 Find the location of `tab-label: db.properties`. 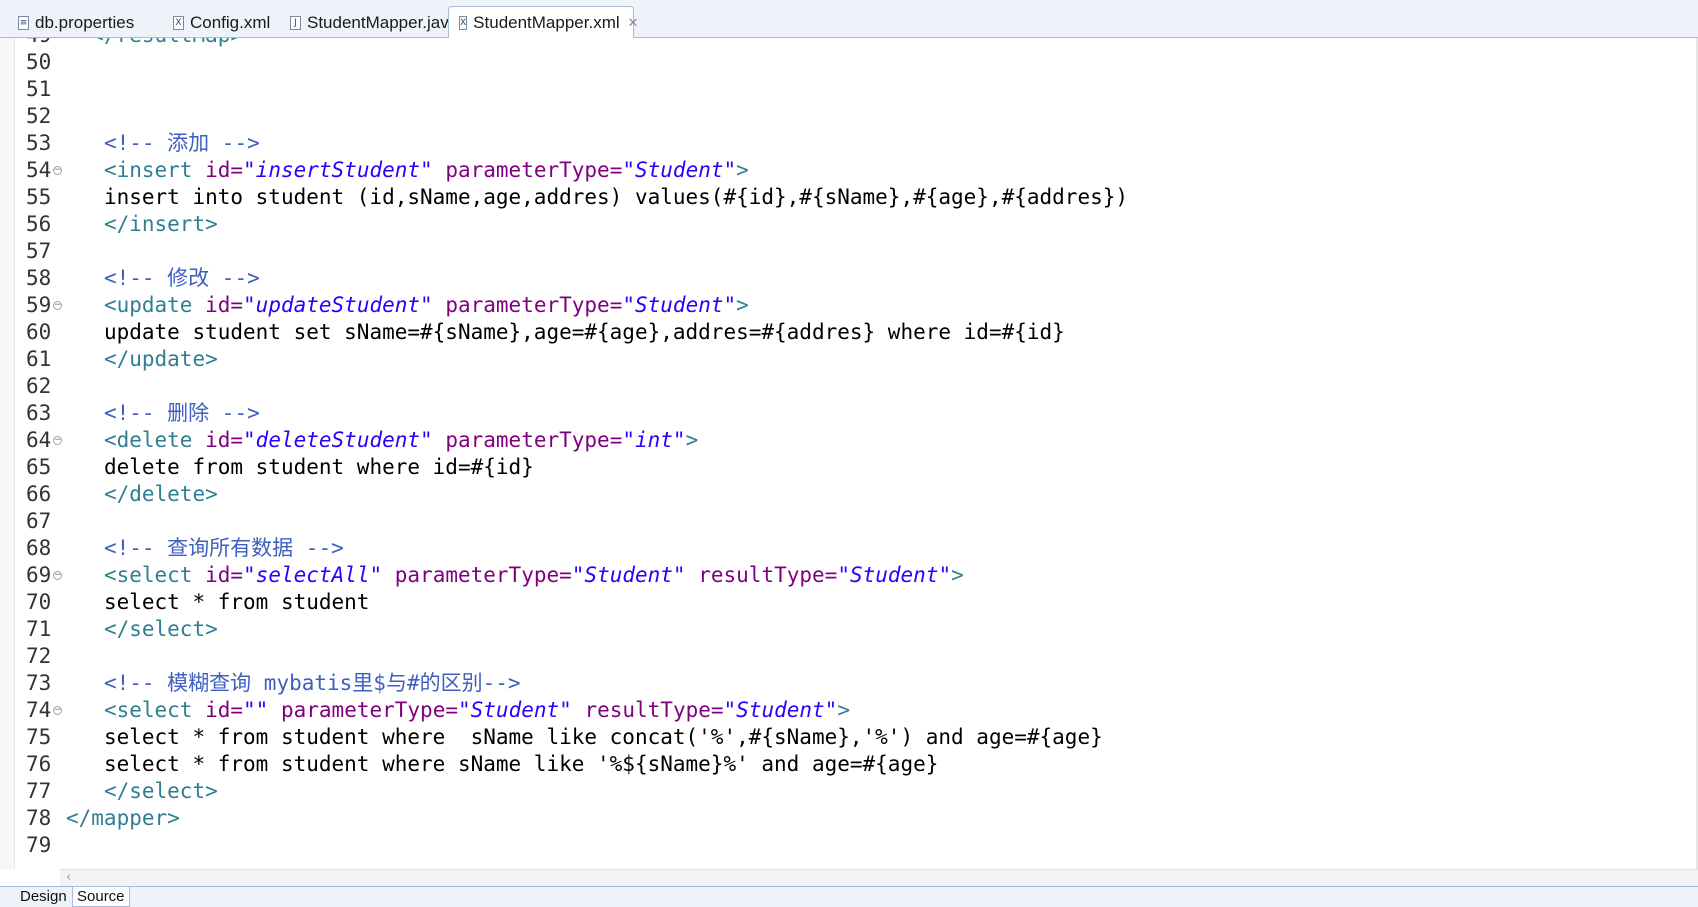

tab-label: db.properties is located at coordinates (85, 22).